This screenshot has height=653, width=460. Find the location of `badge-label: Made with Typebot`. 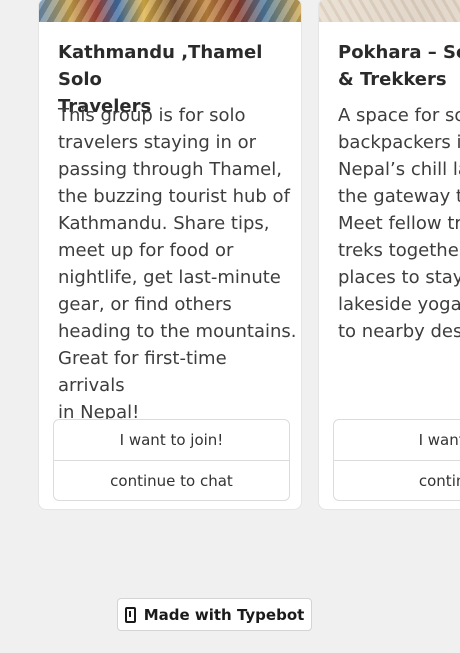

badge-label: Made with Typebot is located at coordinates (224, 614).